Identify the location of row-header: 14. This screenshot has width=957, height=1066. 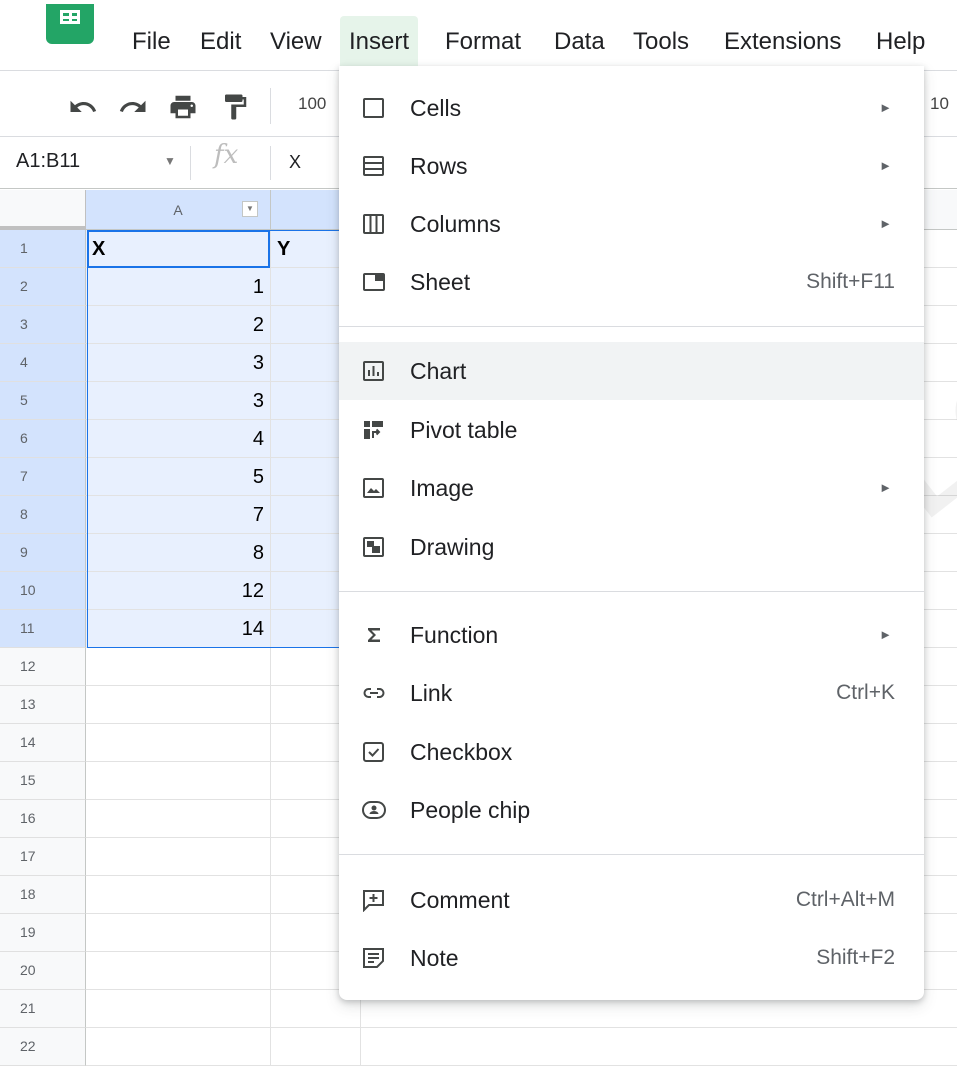
(43, 743).